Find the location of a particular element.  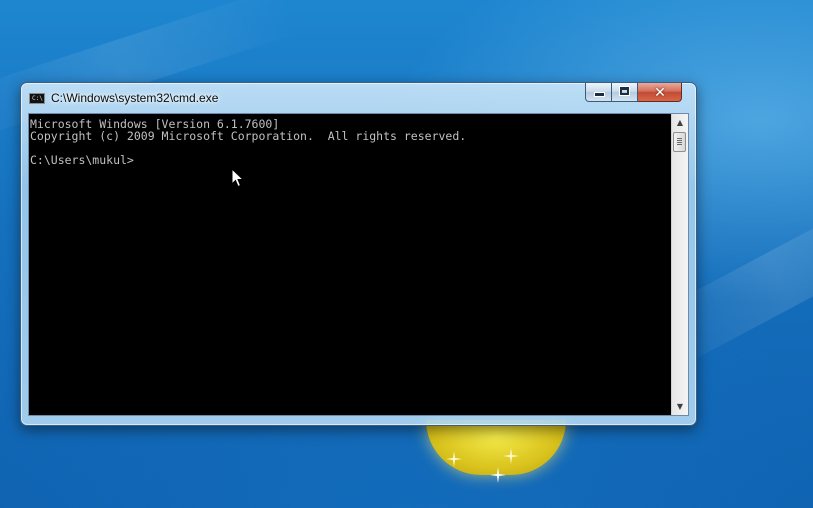

console-icon: C:\ is located at coordinates (37, 98).